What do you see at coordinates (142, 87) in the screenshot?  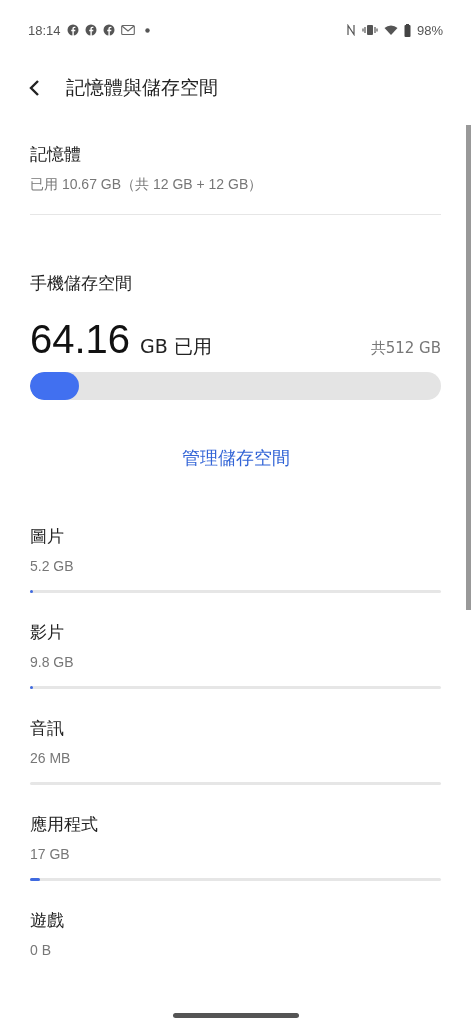 I see `page-title: 記憶體與儲存空間` at bounding box center [142, 87].